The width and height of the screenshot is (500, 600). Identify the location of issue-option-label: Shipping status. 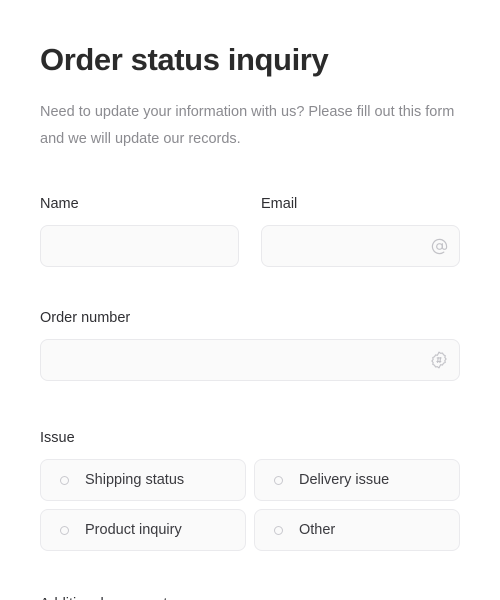
(135, 480).